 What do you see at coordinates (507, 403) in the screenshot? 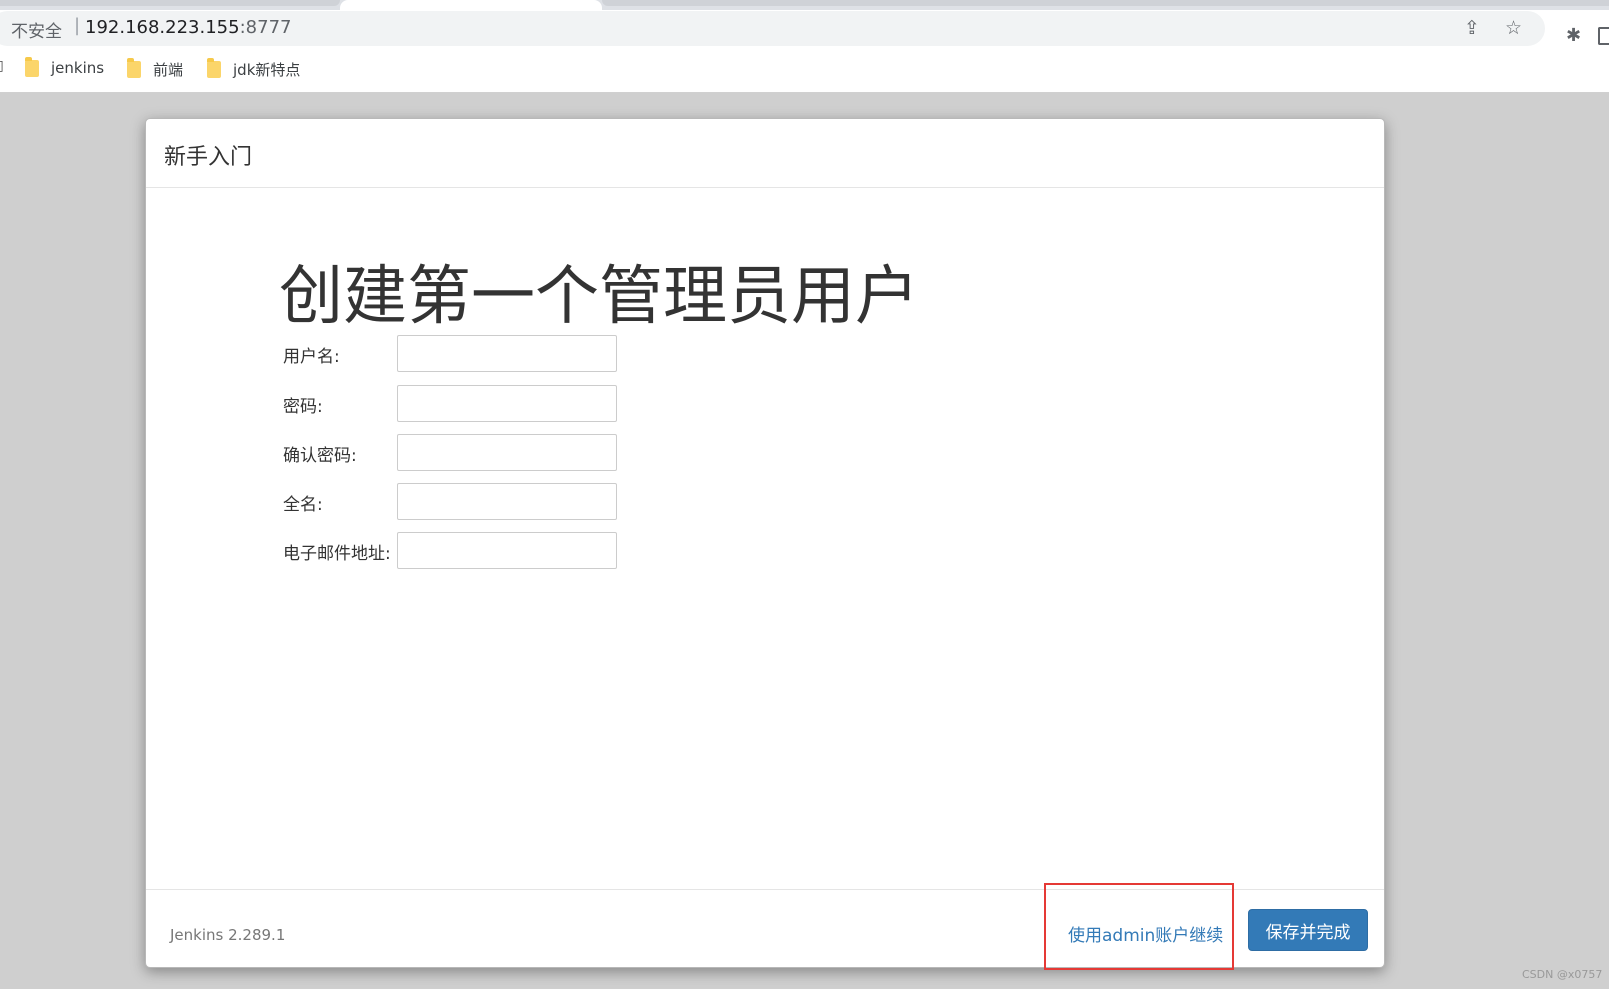
I see `password-input` at bounding box center [507, 403].